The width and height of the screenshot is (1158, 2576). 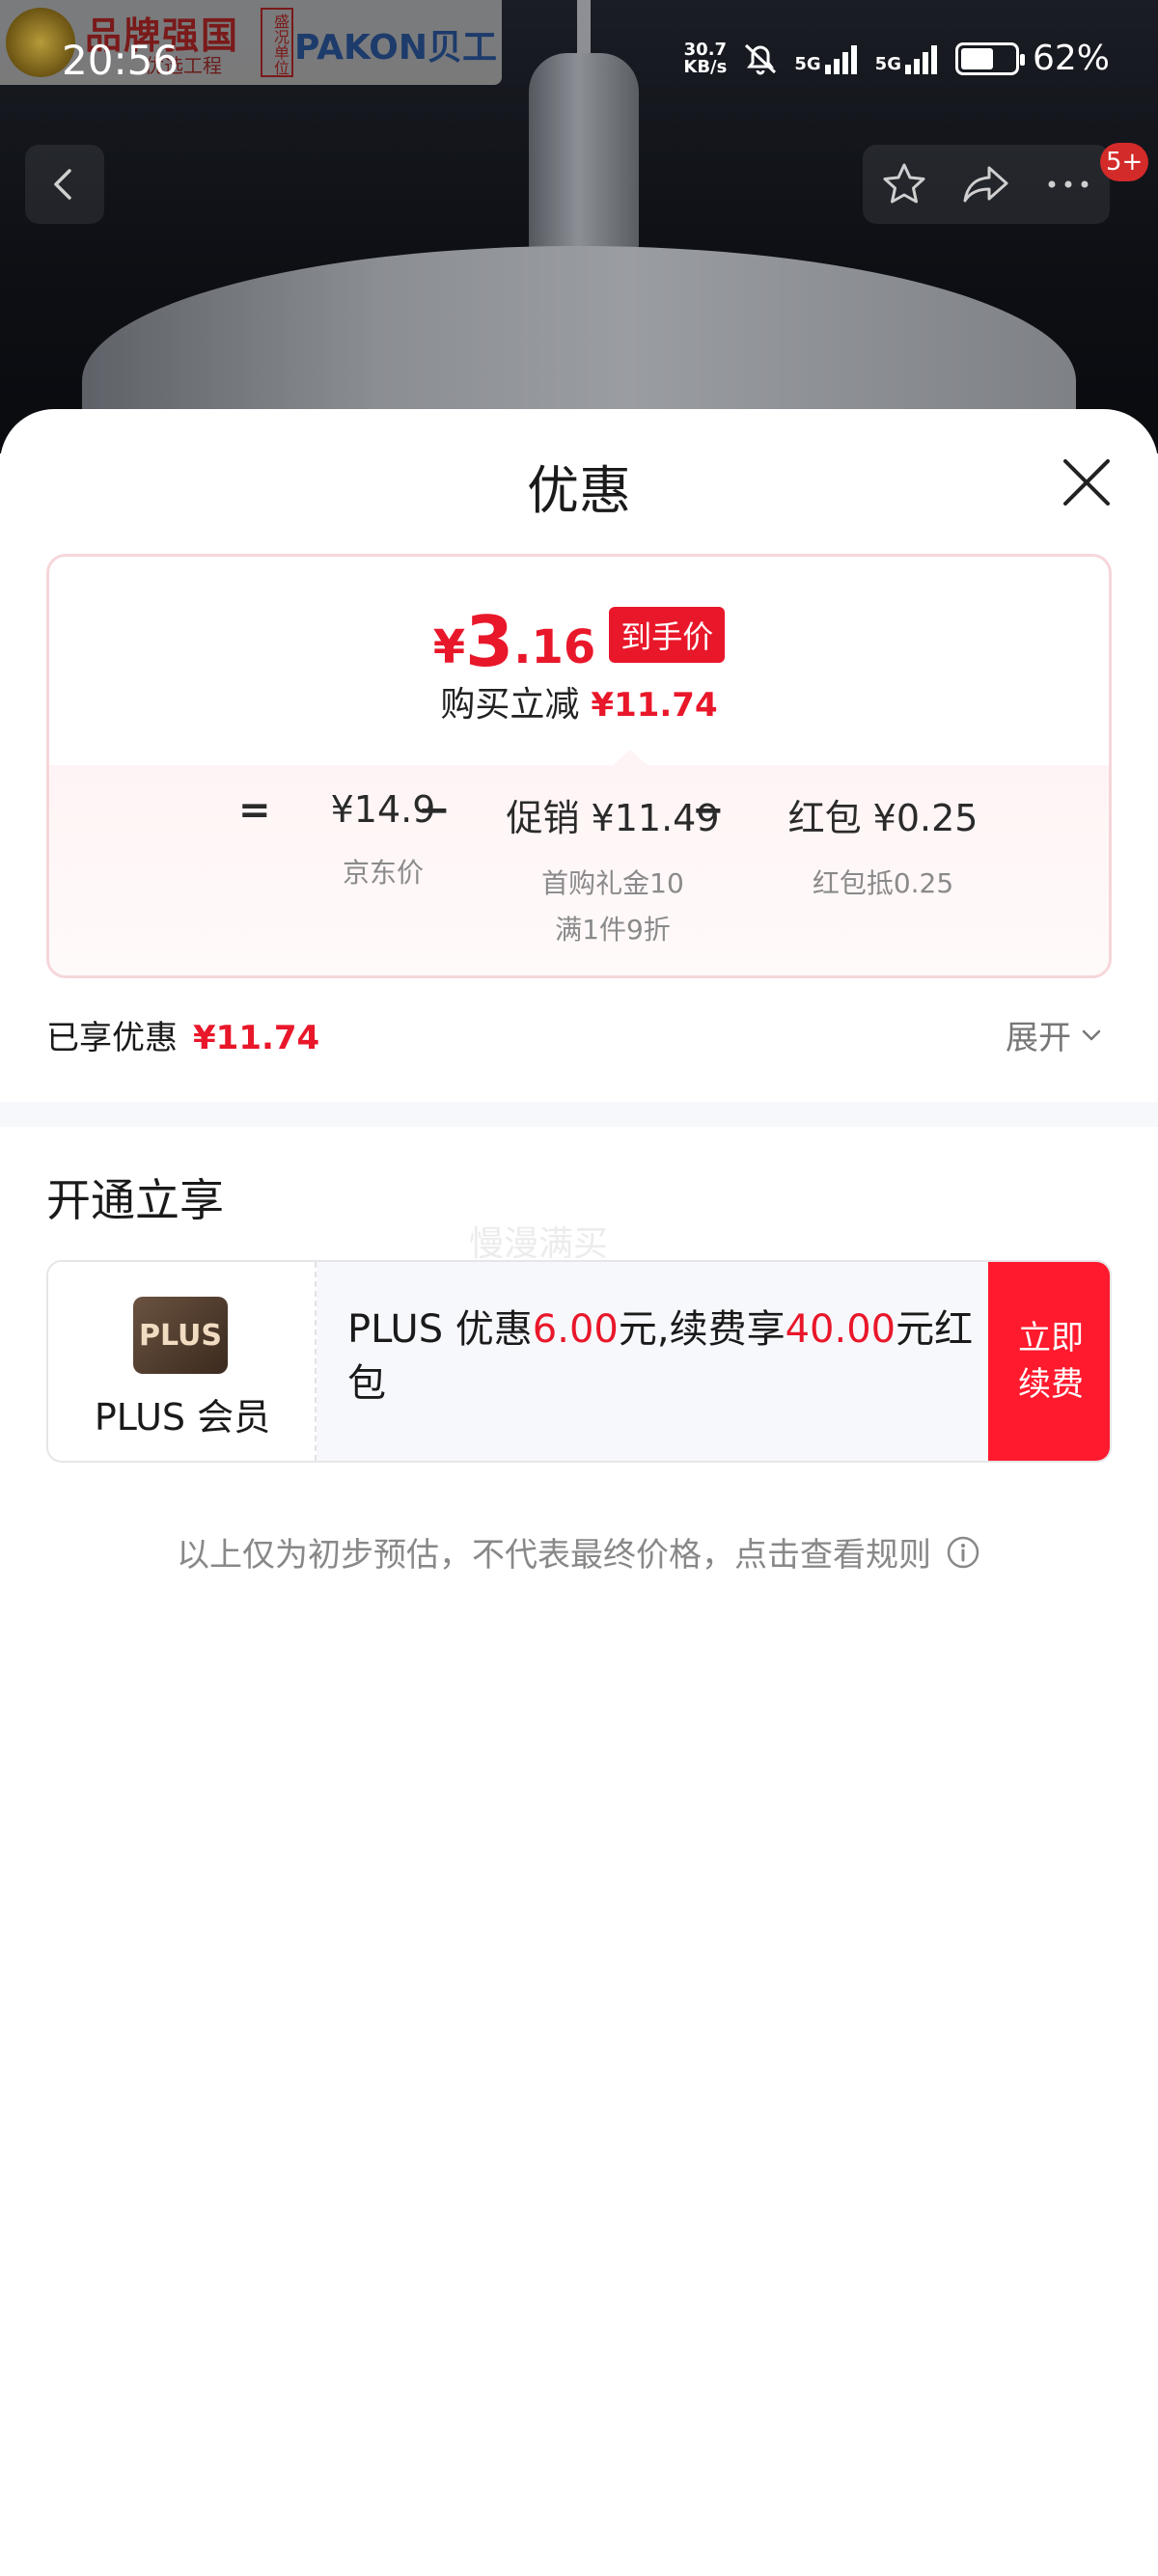 I want to click on enjoyed-discount-row: 已享优惠 ¥11.74, so click(x=182, y=1034).